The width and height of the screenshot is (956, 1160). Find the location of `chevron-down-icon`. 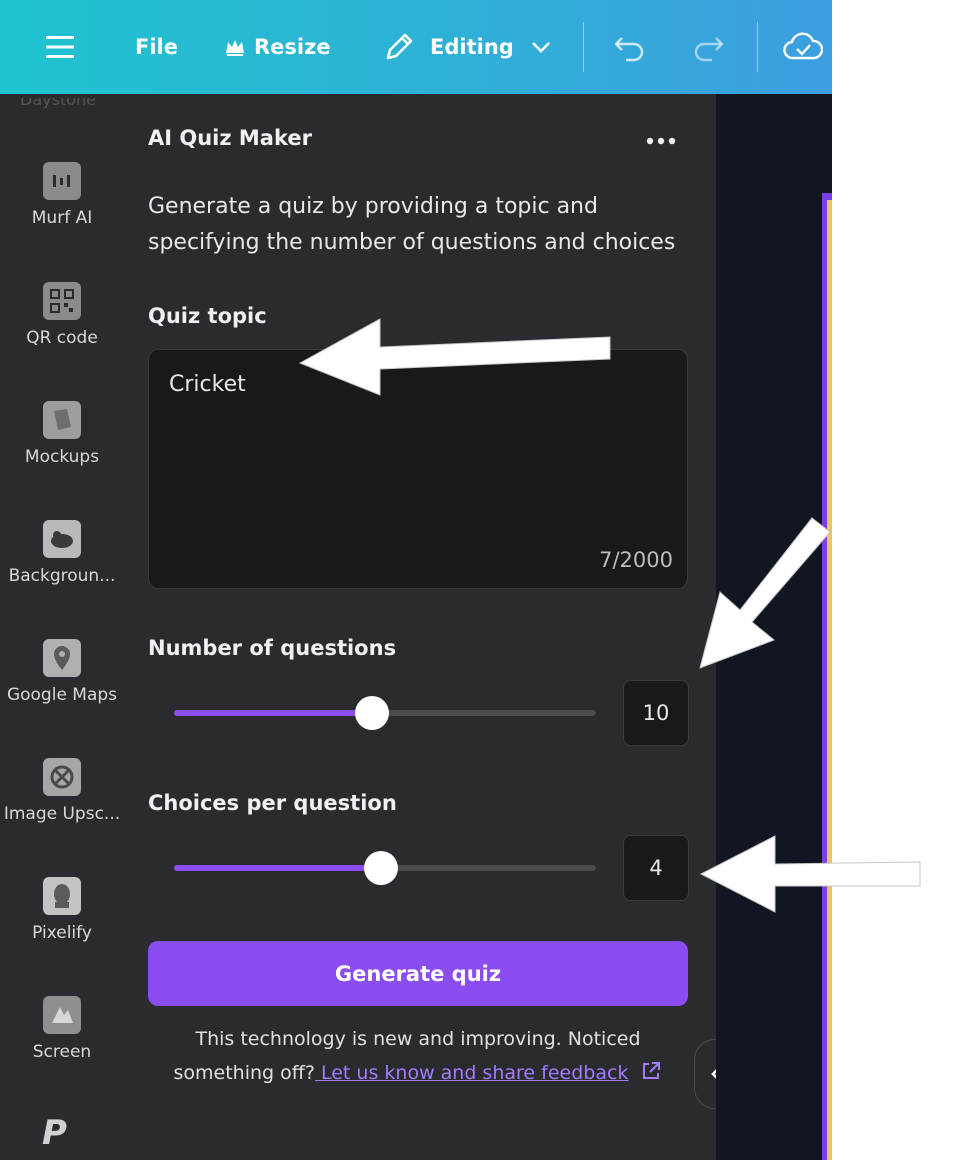

chevron-down-icon is located at coordinates (540, 47).